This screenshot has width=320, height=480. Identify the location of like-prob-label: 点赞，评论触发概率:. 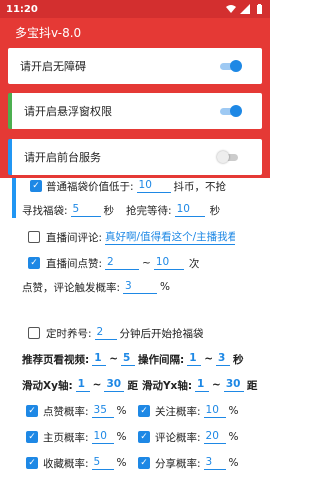
(71, 287).